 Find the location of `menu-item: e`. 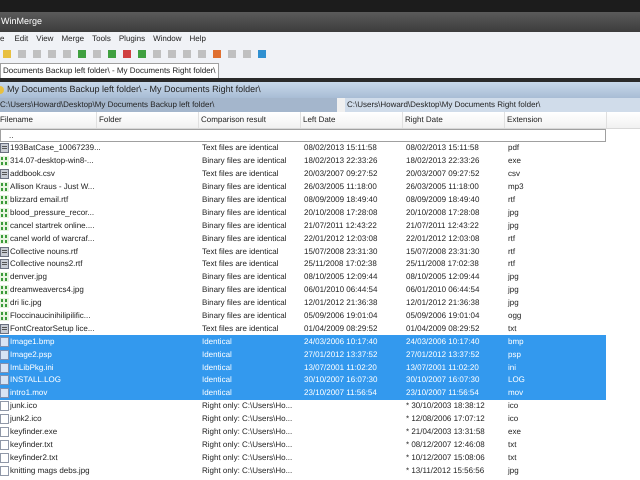

menu-item: e is located at coordinates (5, 38).